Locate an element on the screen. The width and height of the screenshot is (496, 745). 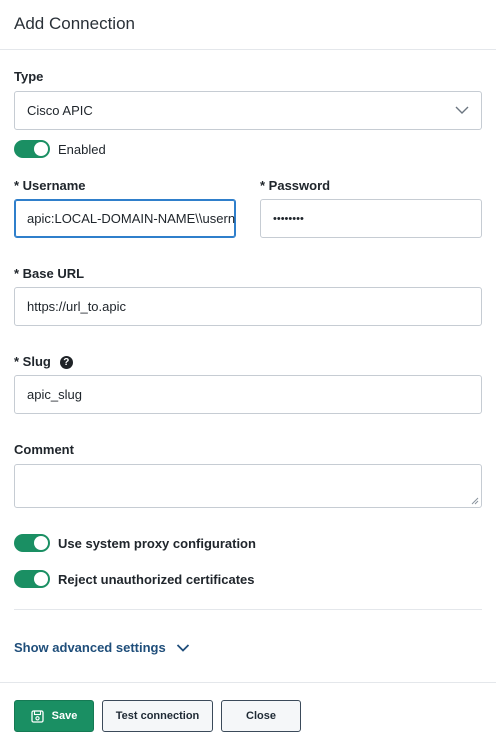
save-button: Save is located at coordinates (54, 716).